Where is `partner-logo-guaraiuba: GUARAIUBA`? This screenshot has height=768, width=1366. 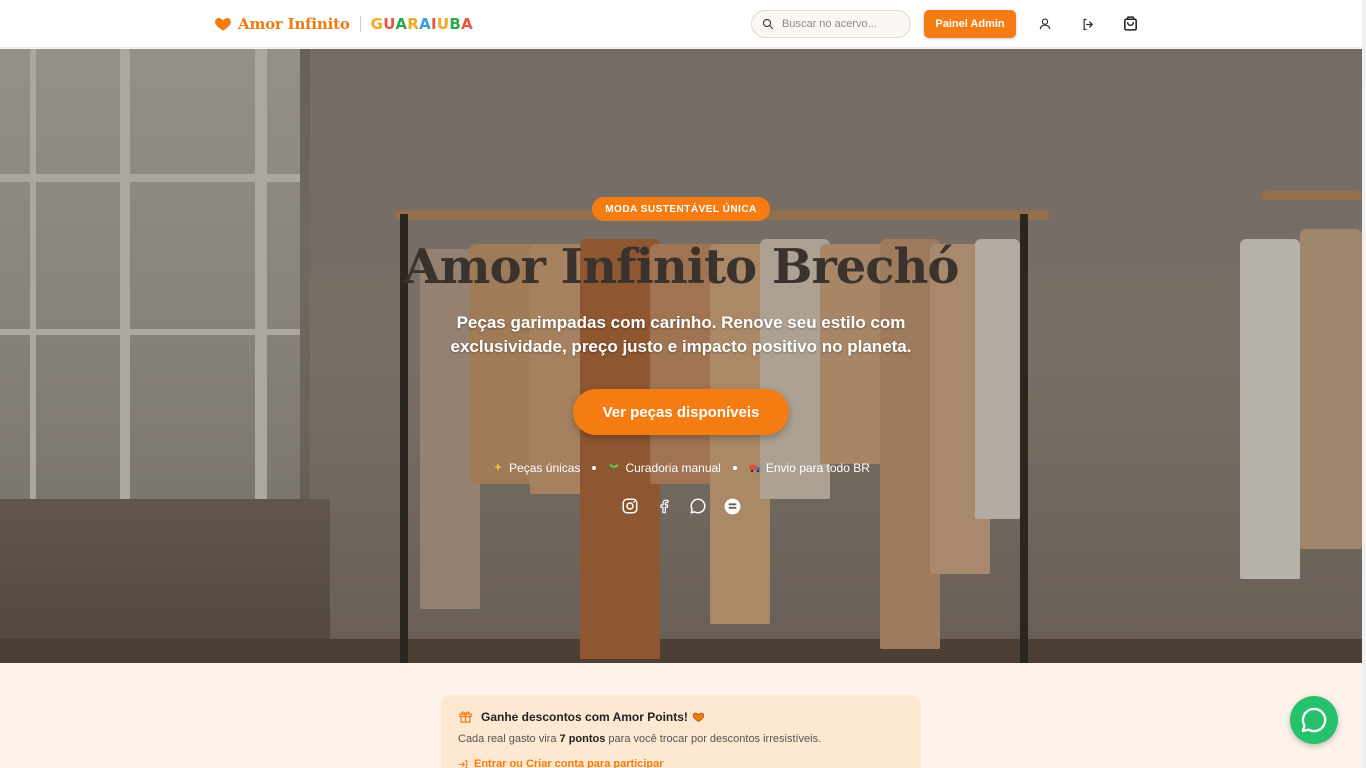 partner-logo-guaraiuba: GUARAIUBA is located at coordinates (422, 24).